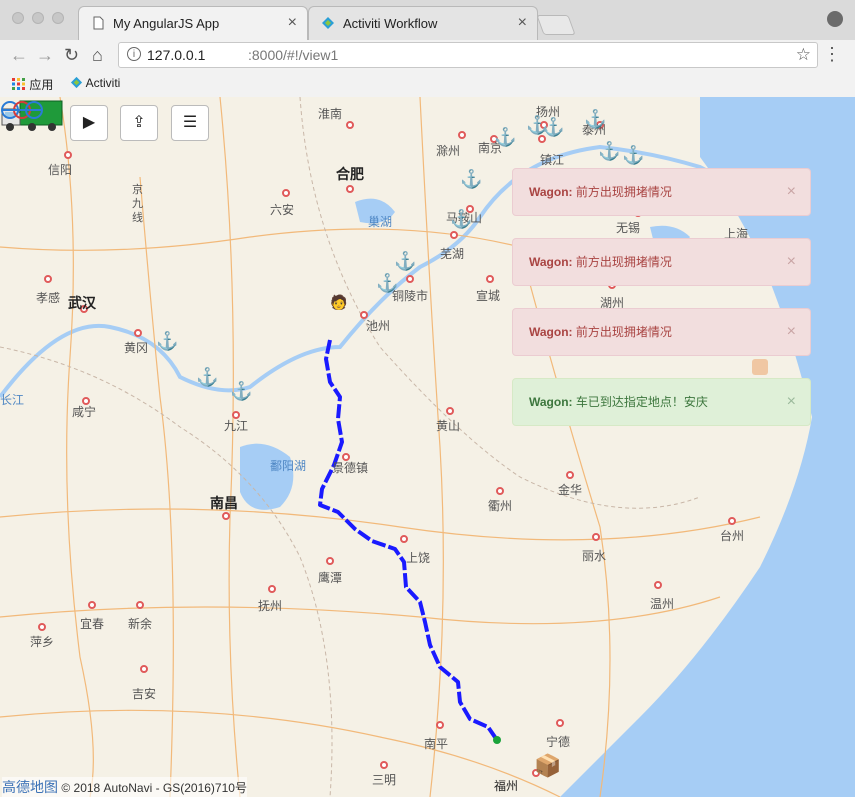 This screenshot has width=855, height=797. I want to click on city-label: 景德镇, so click(350, 468).